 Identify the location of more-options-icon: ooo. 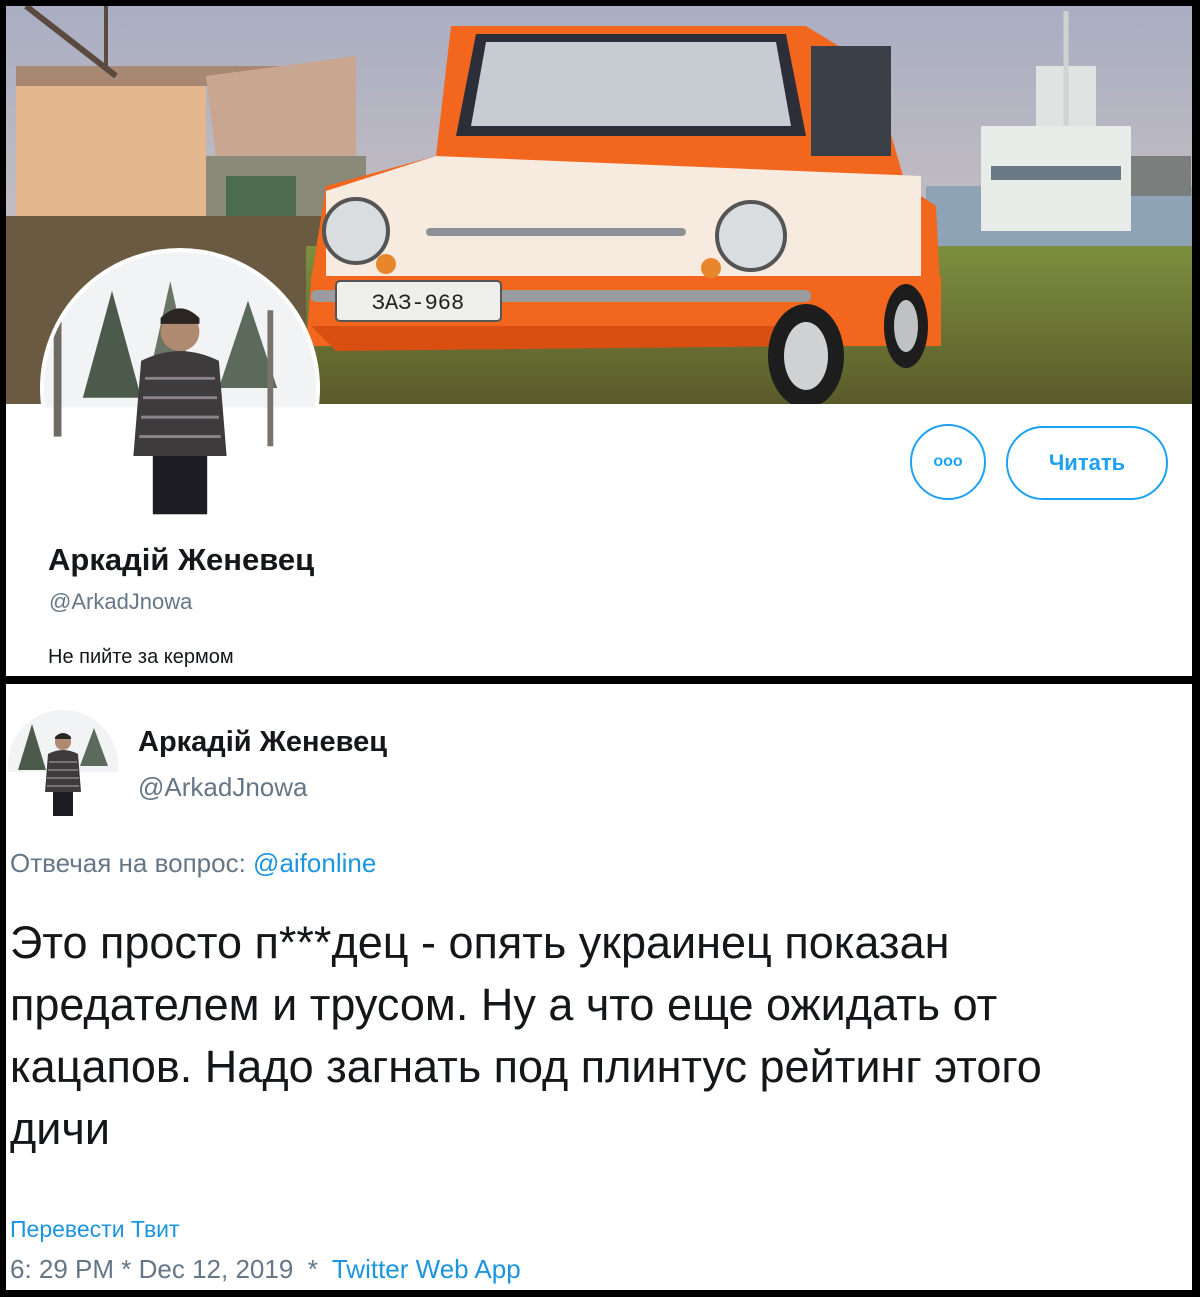
(948, 461).